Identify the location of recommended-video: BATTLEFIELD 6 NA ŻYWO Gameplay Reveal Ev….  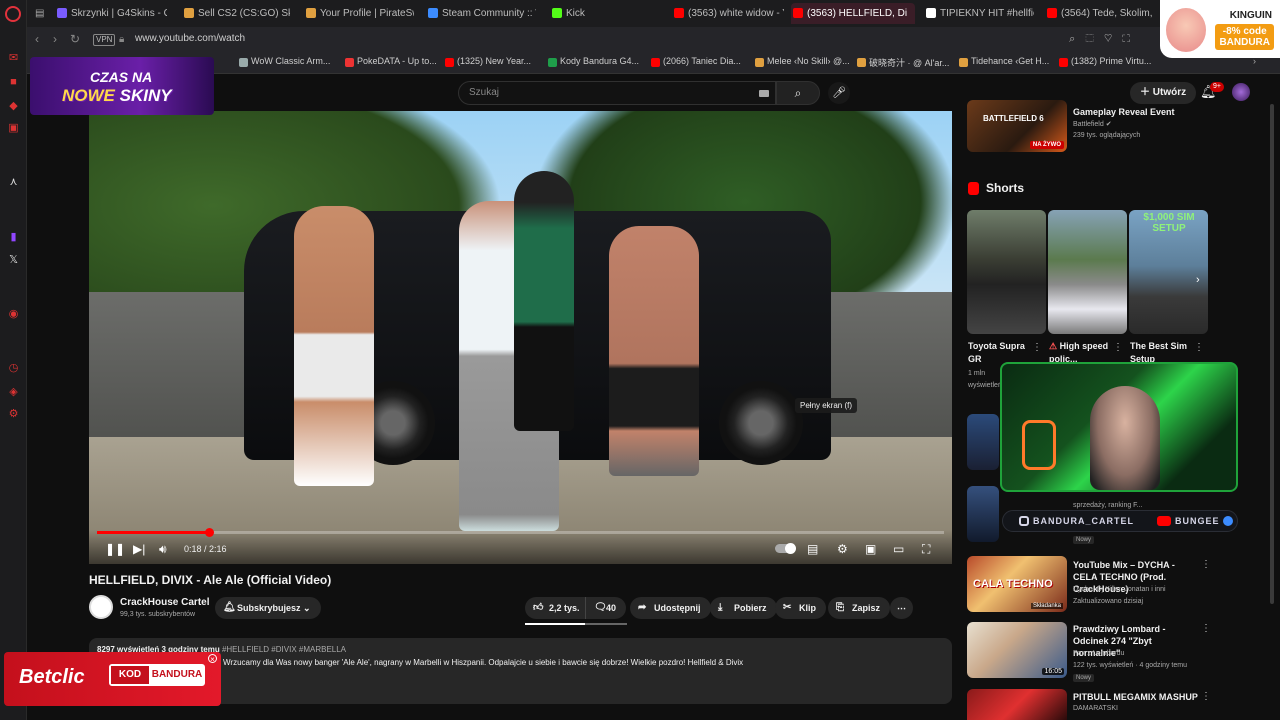
(1090, 128).